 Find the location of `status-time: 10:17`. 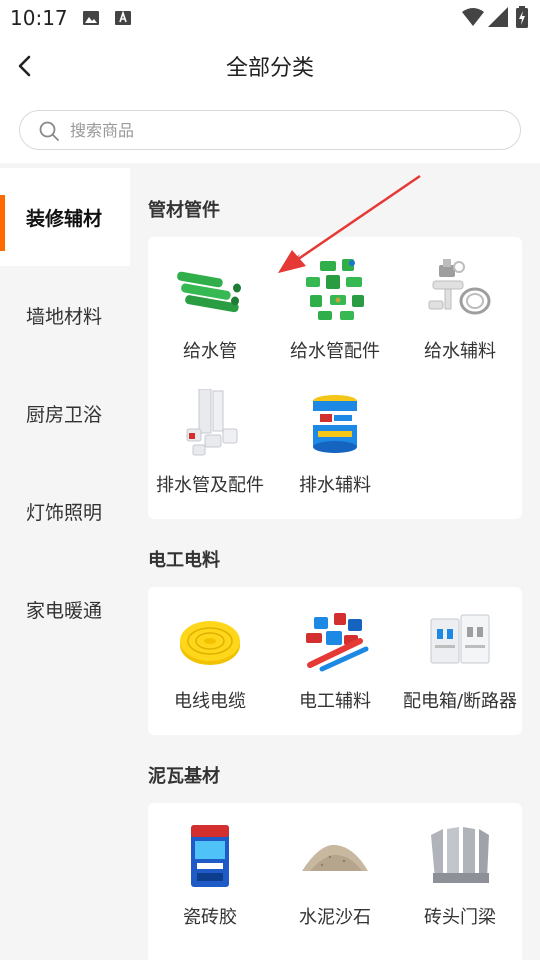

status-time: 10:17 is located at coordinates (39, 18).